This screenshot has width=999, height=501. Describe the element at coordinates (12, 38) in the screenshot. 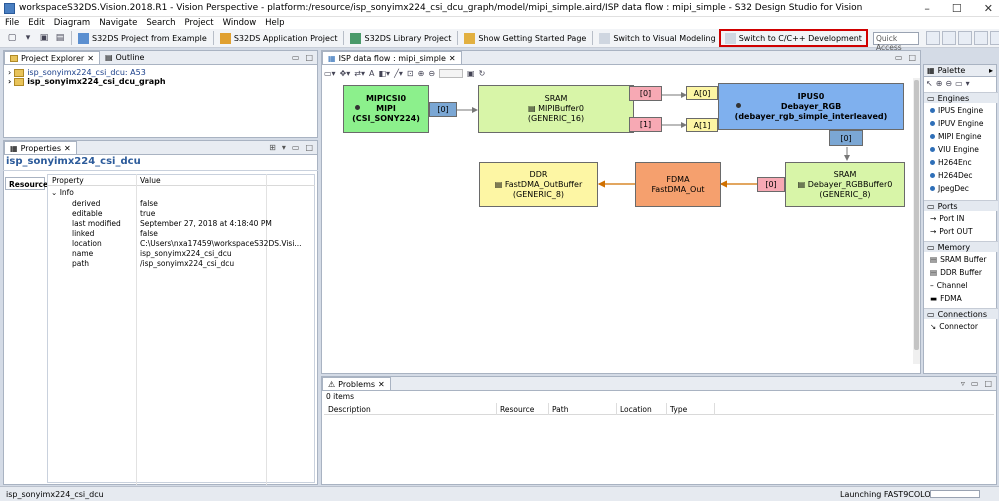

I see `new-icon: ▢` at that location.